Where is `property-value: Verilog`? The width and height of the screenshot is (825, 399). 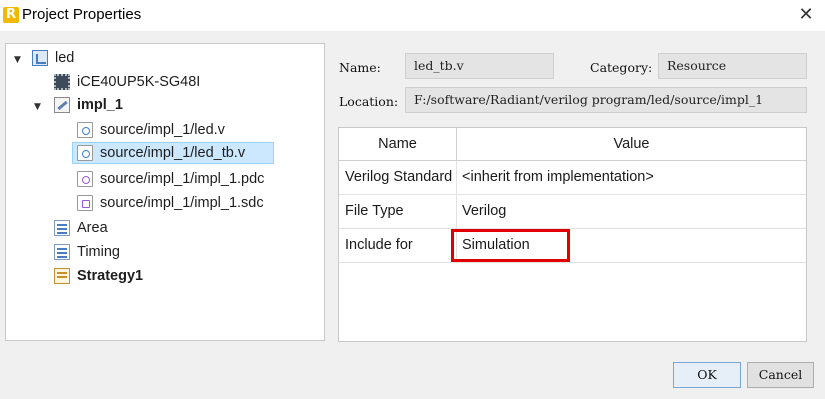 property-value: Verilog is located at coordinates (631, 211).